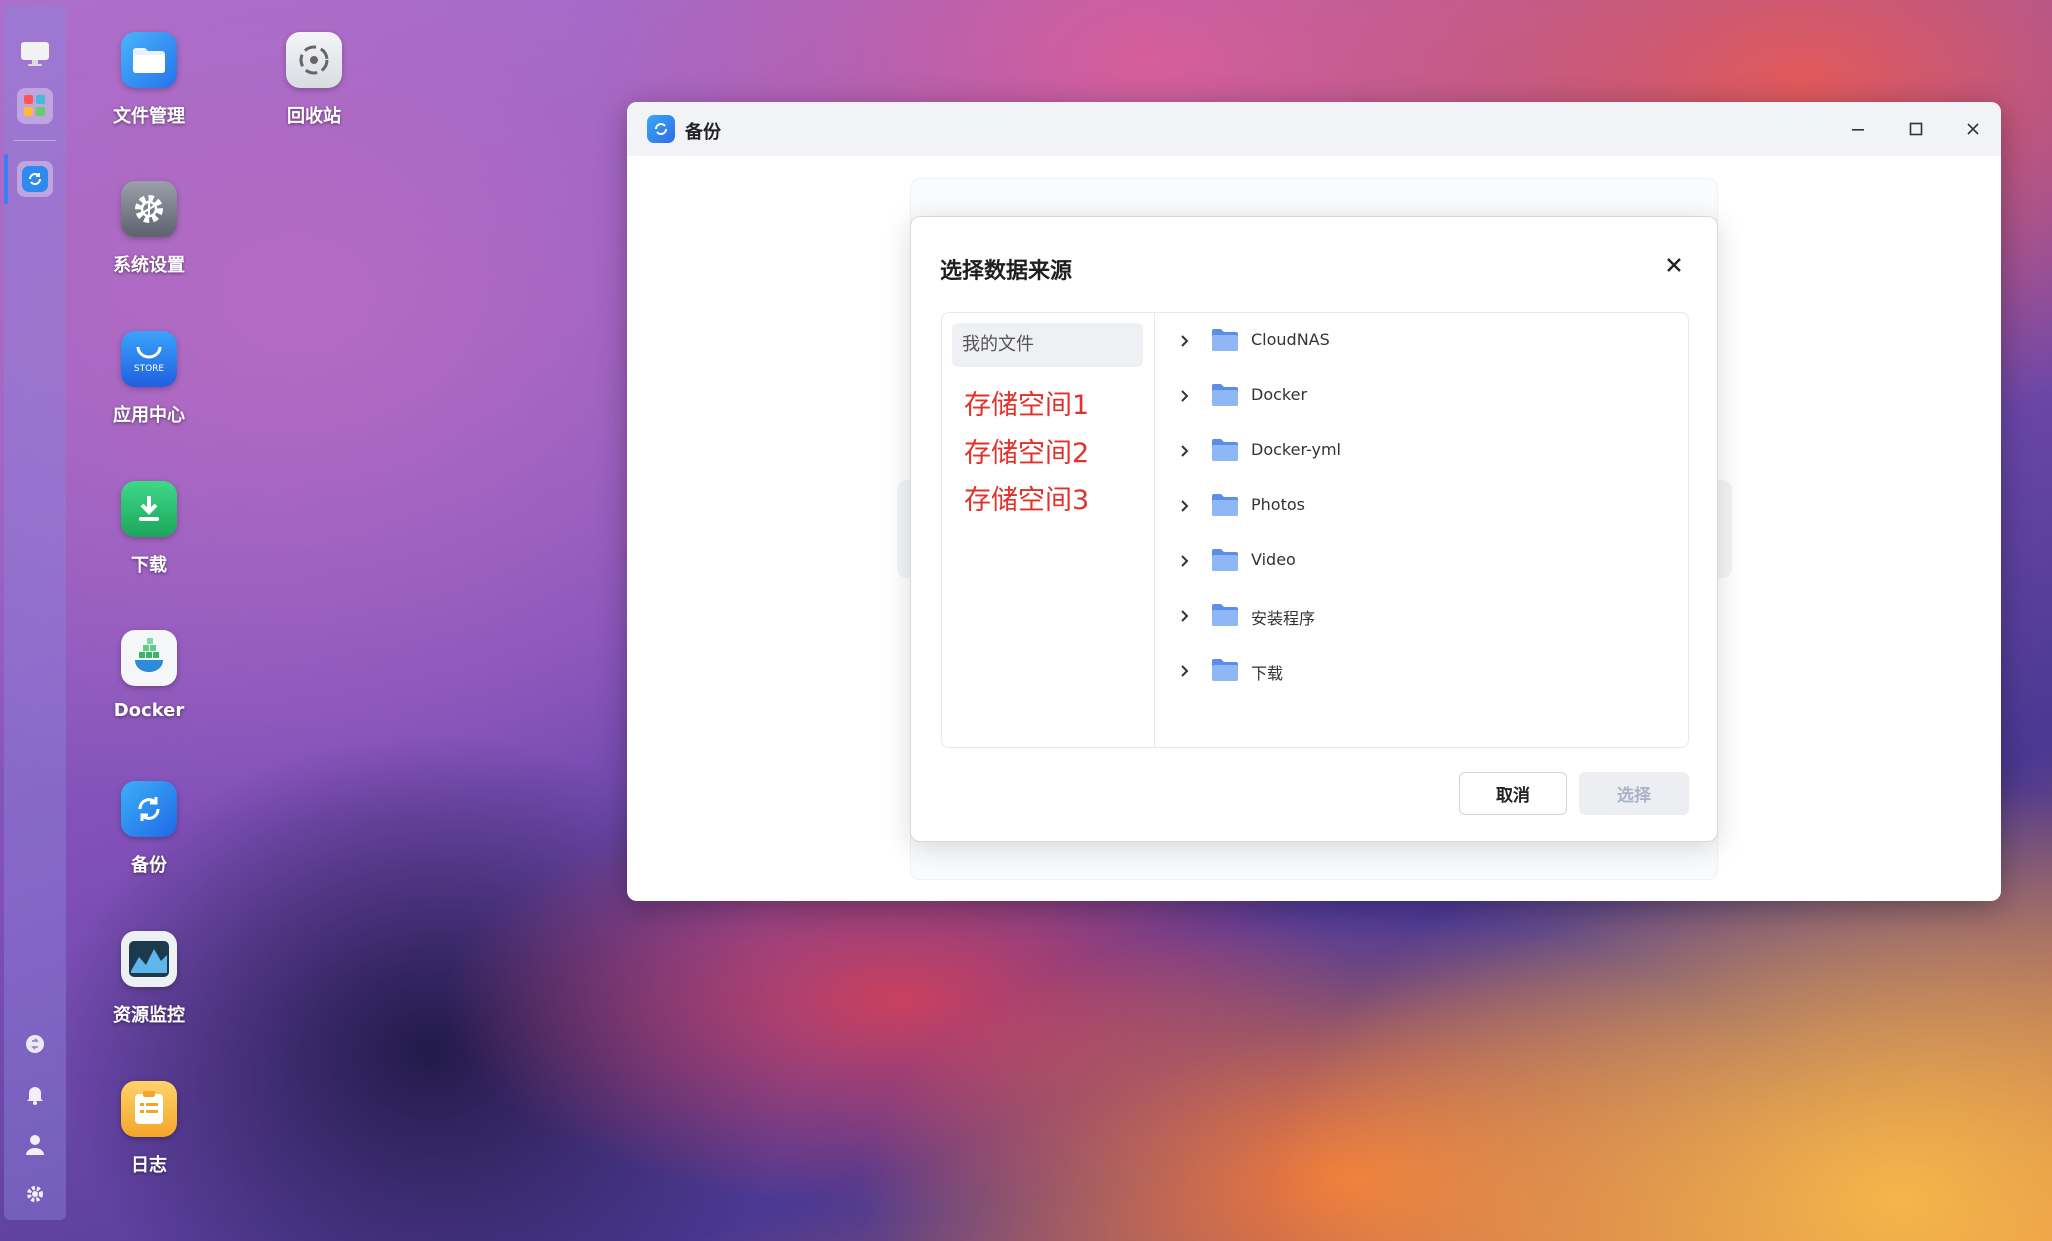  What do you see at coordinates (35, 54) in the screenshot?
I see `monitor-icon` at bounding box center [35, 54].